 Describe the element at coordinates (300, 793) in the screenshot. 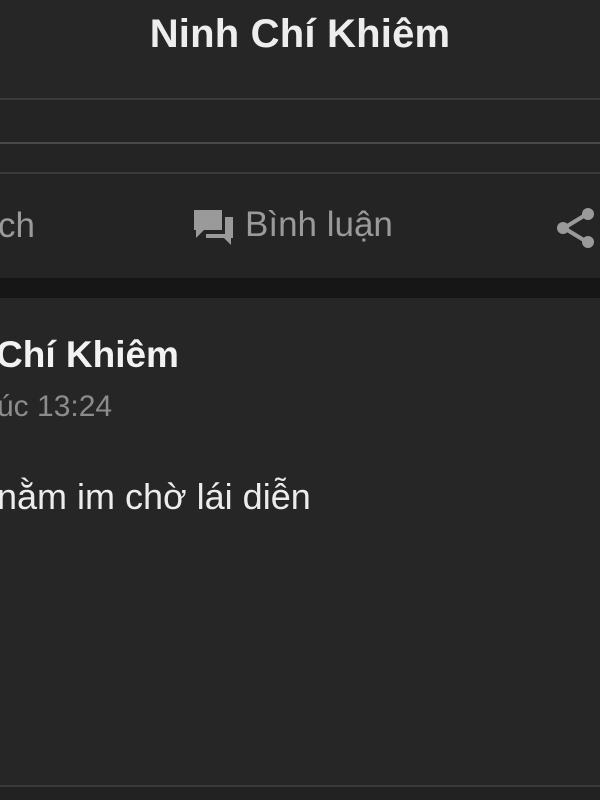

I see `bottom-strip` at that location.